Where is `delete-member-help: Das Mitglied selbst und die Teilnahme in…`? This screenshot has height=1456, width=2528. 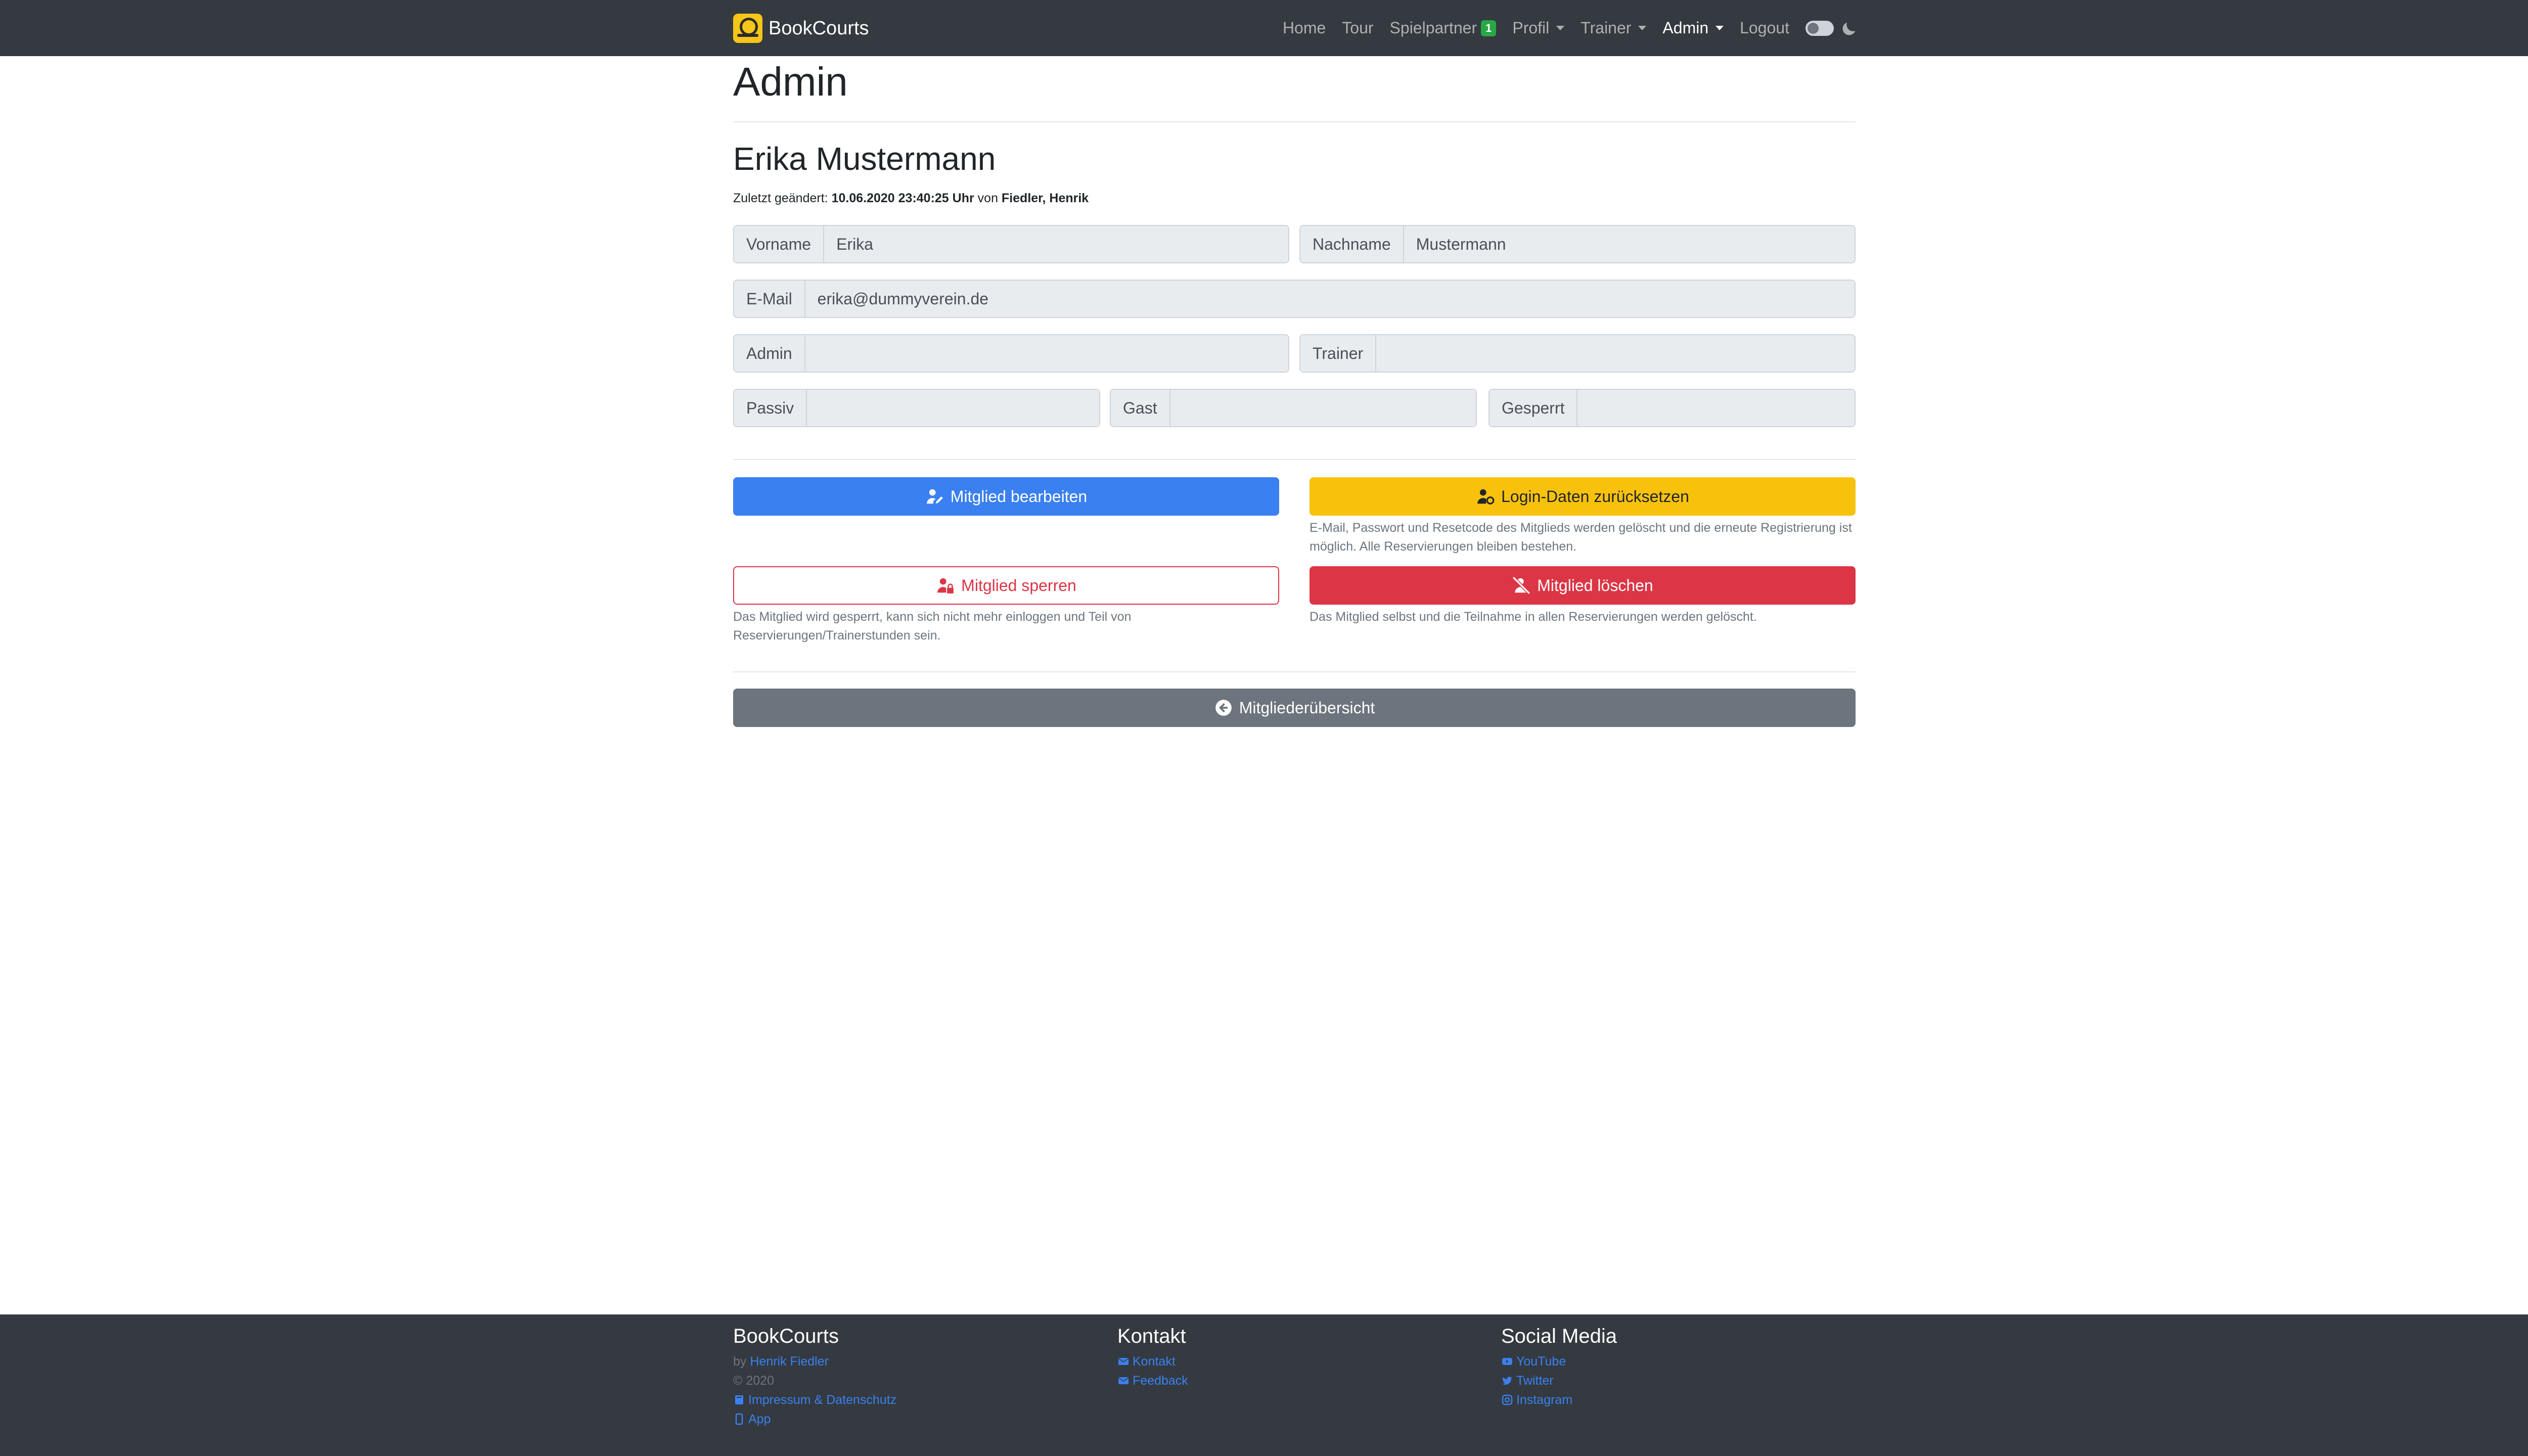
delete-member-help: Das Mitglied selbst und die Teilnahme in… is located at coordinates (1534, 617).